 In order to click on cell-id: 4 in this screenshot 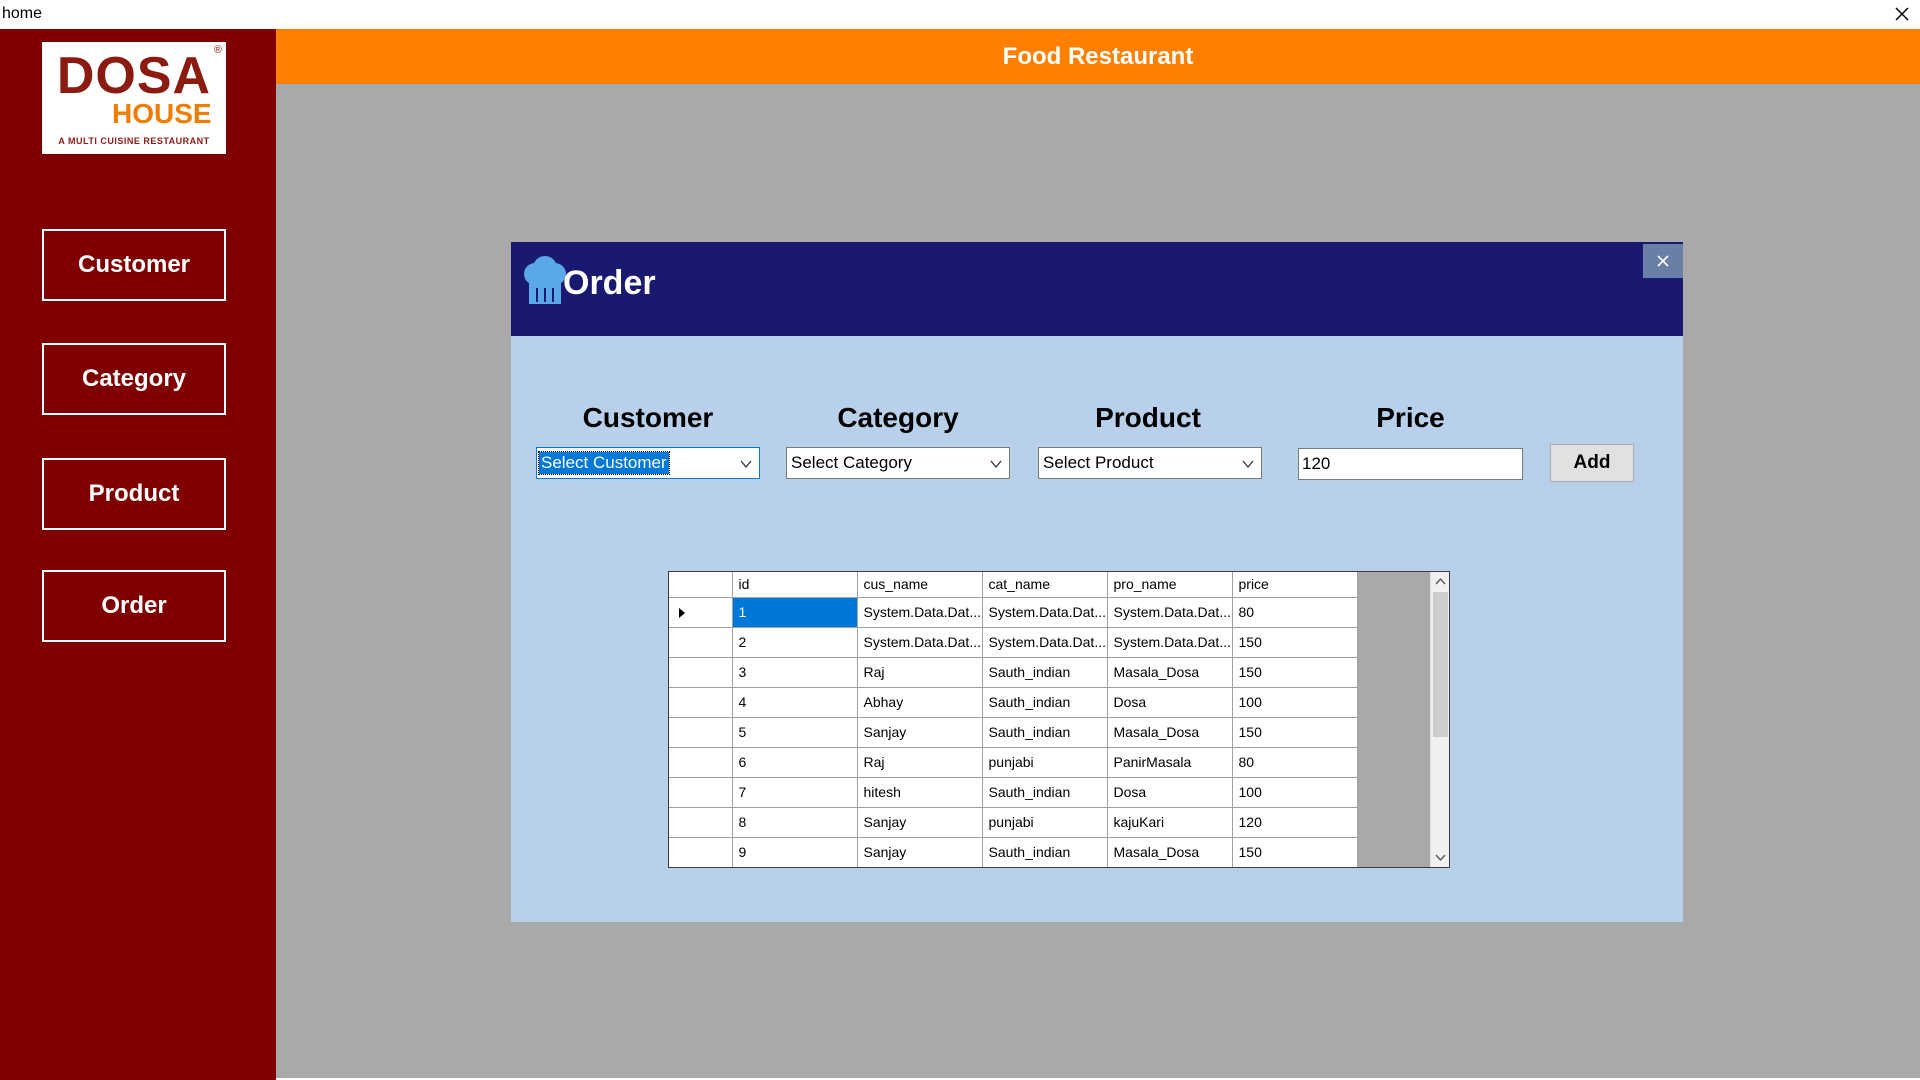, I will do `click(795, 702)`.